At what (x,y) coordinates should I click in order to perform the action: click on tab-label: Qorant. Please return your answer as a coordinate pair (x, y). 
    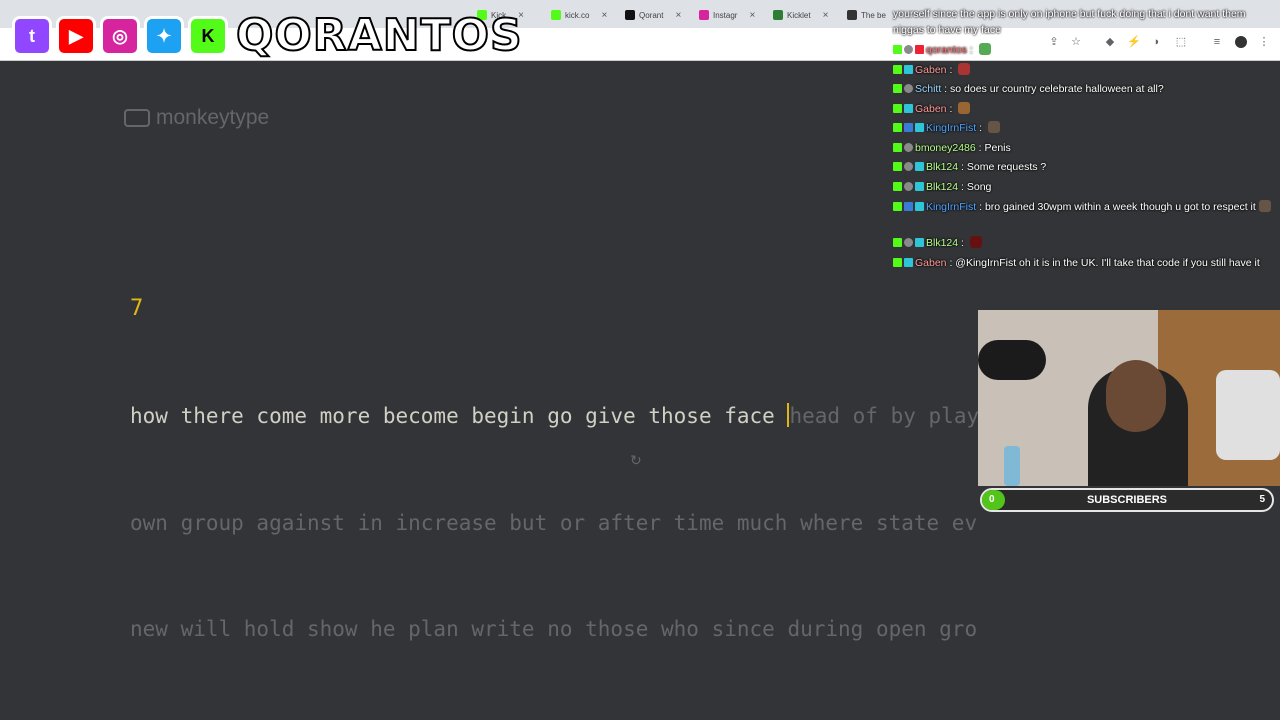
    Looking at the image, I should click on (651, 15).